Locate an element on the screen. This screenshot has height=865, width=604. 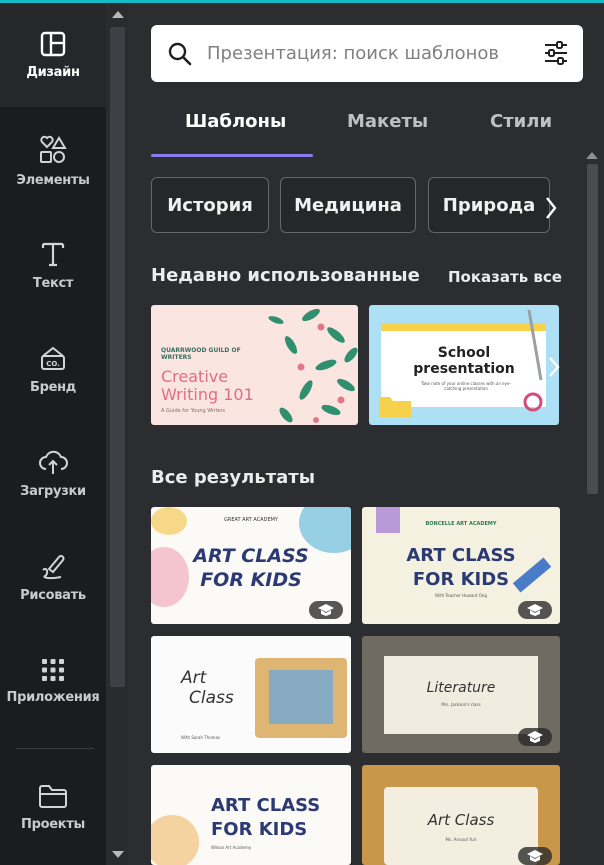
draw-icon is located at coordinates (53, 566).